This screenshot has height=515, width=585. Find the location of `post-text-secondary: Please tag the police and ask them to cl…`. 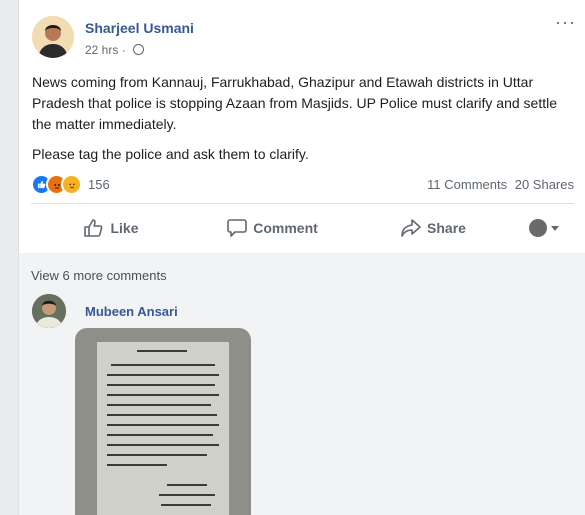

post-text-secondary: Please tag the police and ask them to cl… is located at coordinates (170, 154).